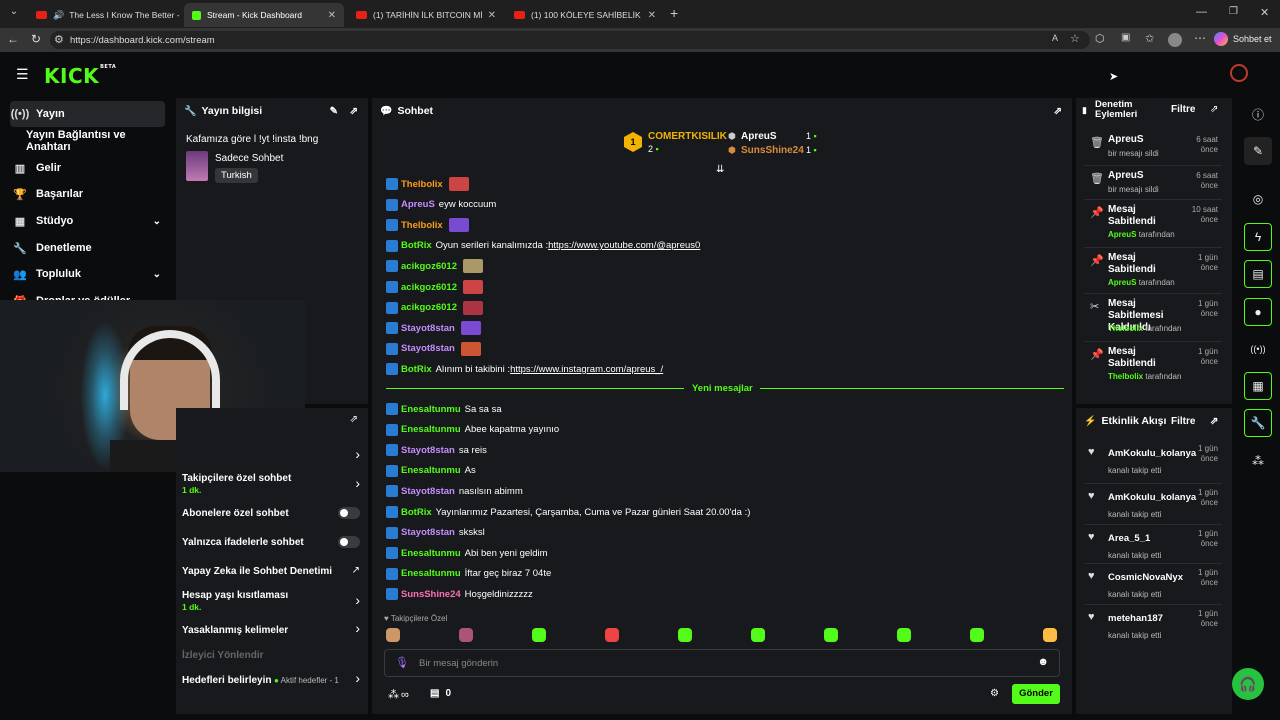  Describe the element at coordinates (431, 594) in the screenshot. I see `chat-username: SunsShine24` at that location.